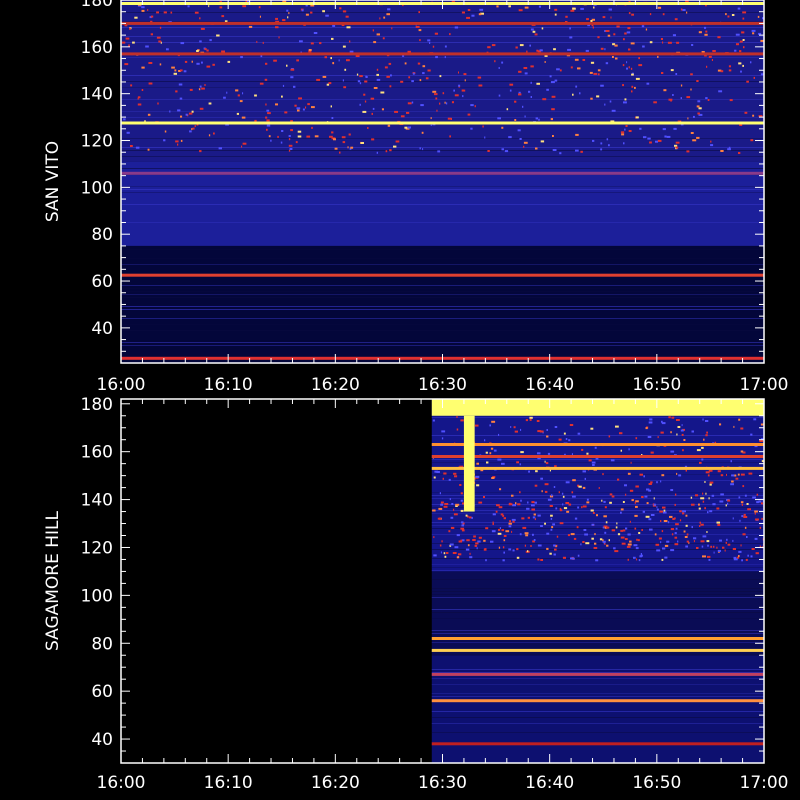  What do you see at coordinates (597, 485) in the screenshot?
I see `intensity-band` at bounding box center [597, 485].